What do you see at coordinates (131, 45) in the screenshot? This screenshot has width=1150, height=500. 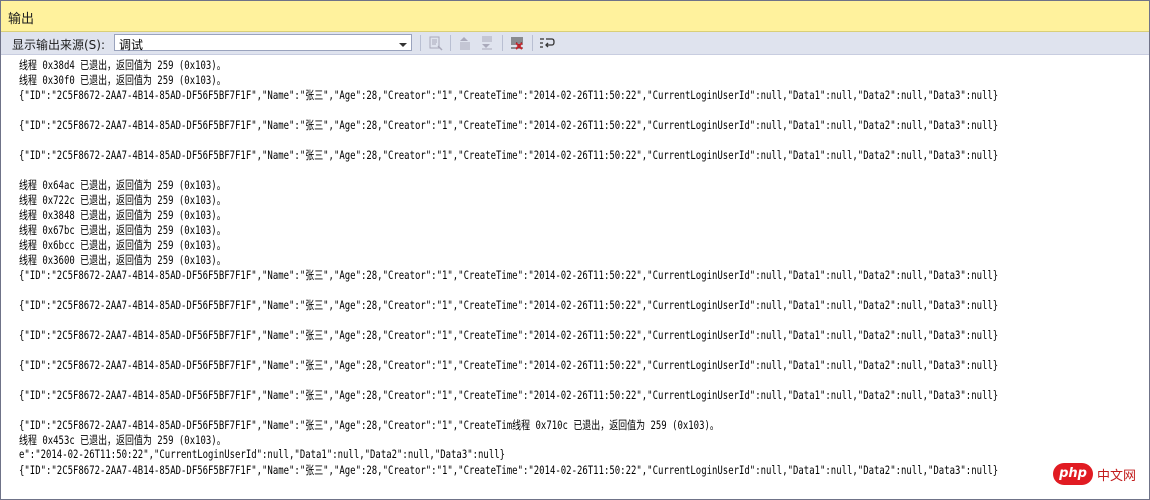 I see `output-source-value: 调试` at bounding box center [131, 45].